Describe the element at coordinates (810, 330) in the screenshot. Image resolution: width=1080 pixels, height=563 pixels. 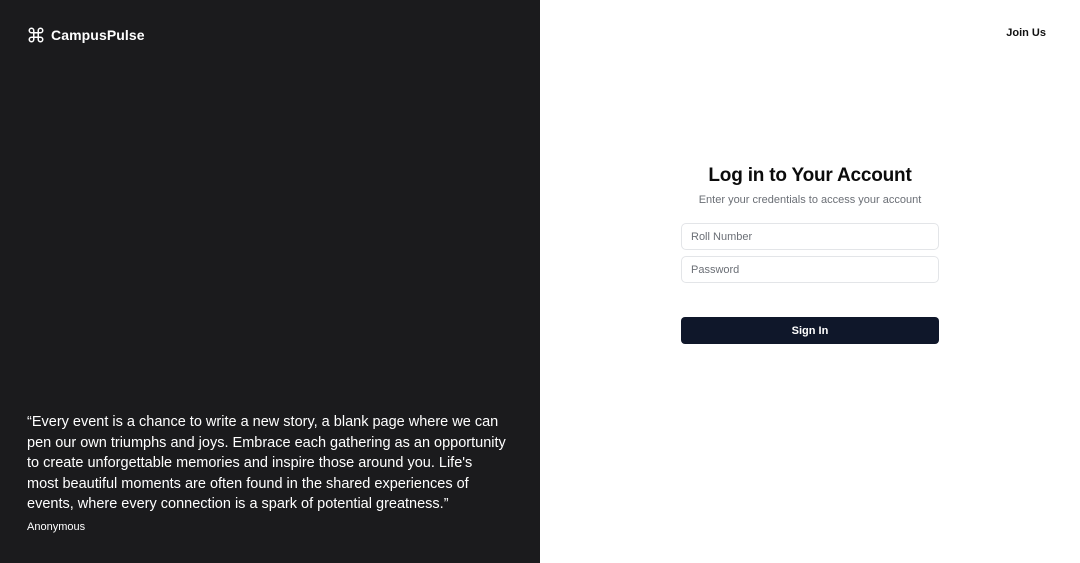
I see `sign-in-button: Sign In` at that location.